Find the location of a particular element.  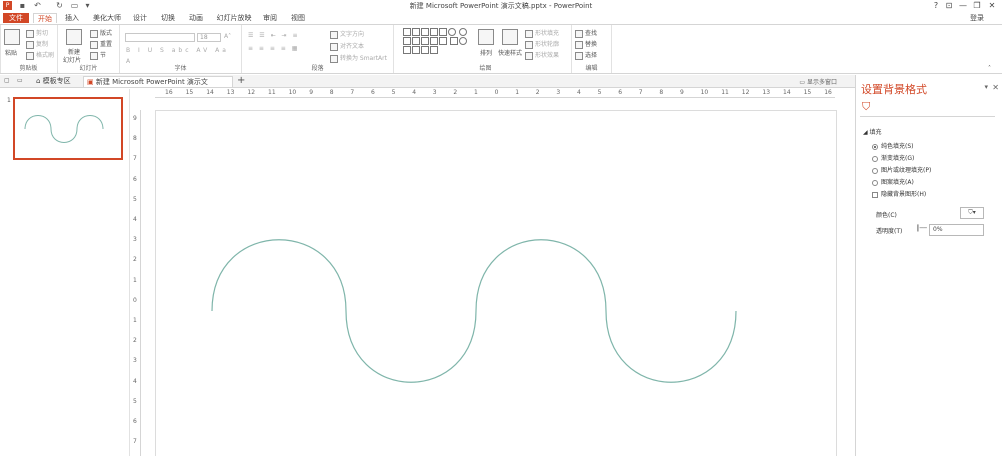

ruler-tick-label: 1 is located at coordinates (517, 92).